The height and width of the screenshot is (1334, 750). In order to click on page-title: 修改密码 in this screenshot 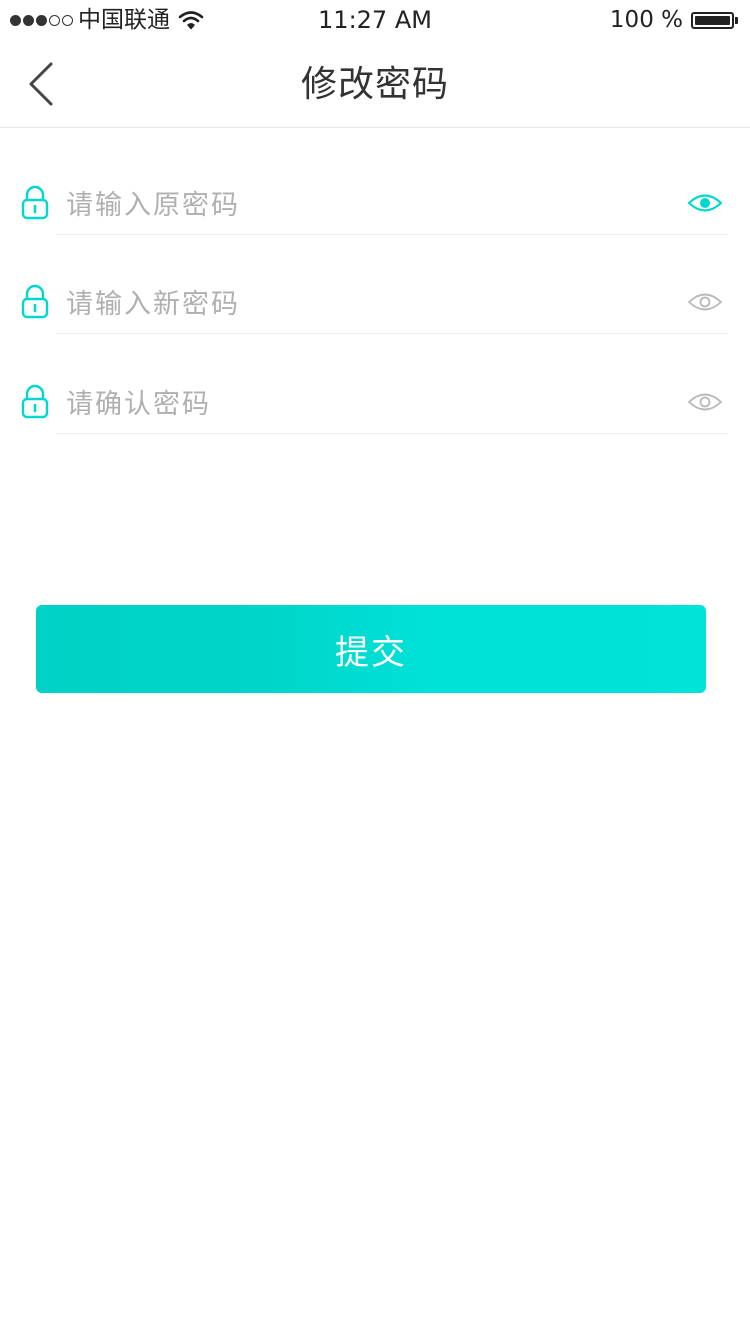, I will do `click(374, 84)`.